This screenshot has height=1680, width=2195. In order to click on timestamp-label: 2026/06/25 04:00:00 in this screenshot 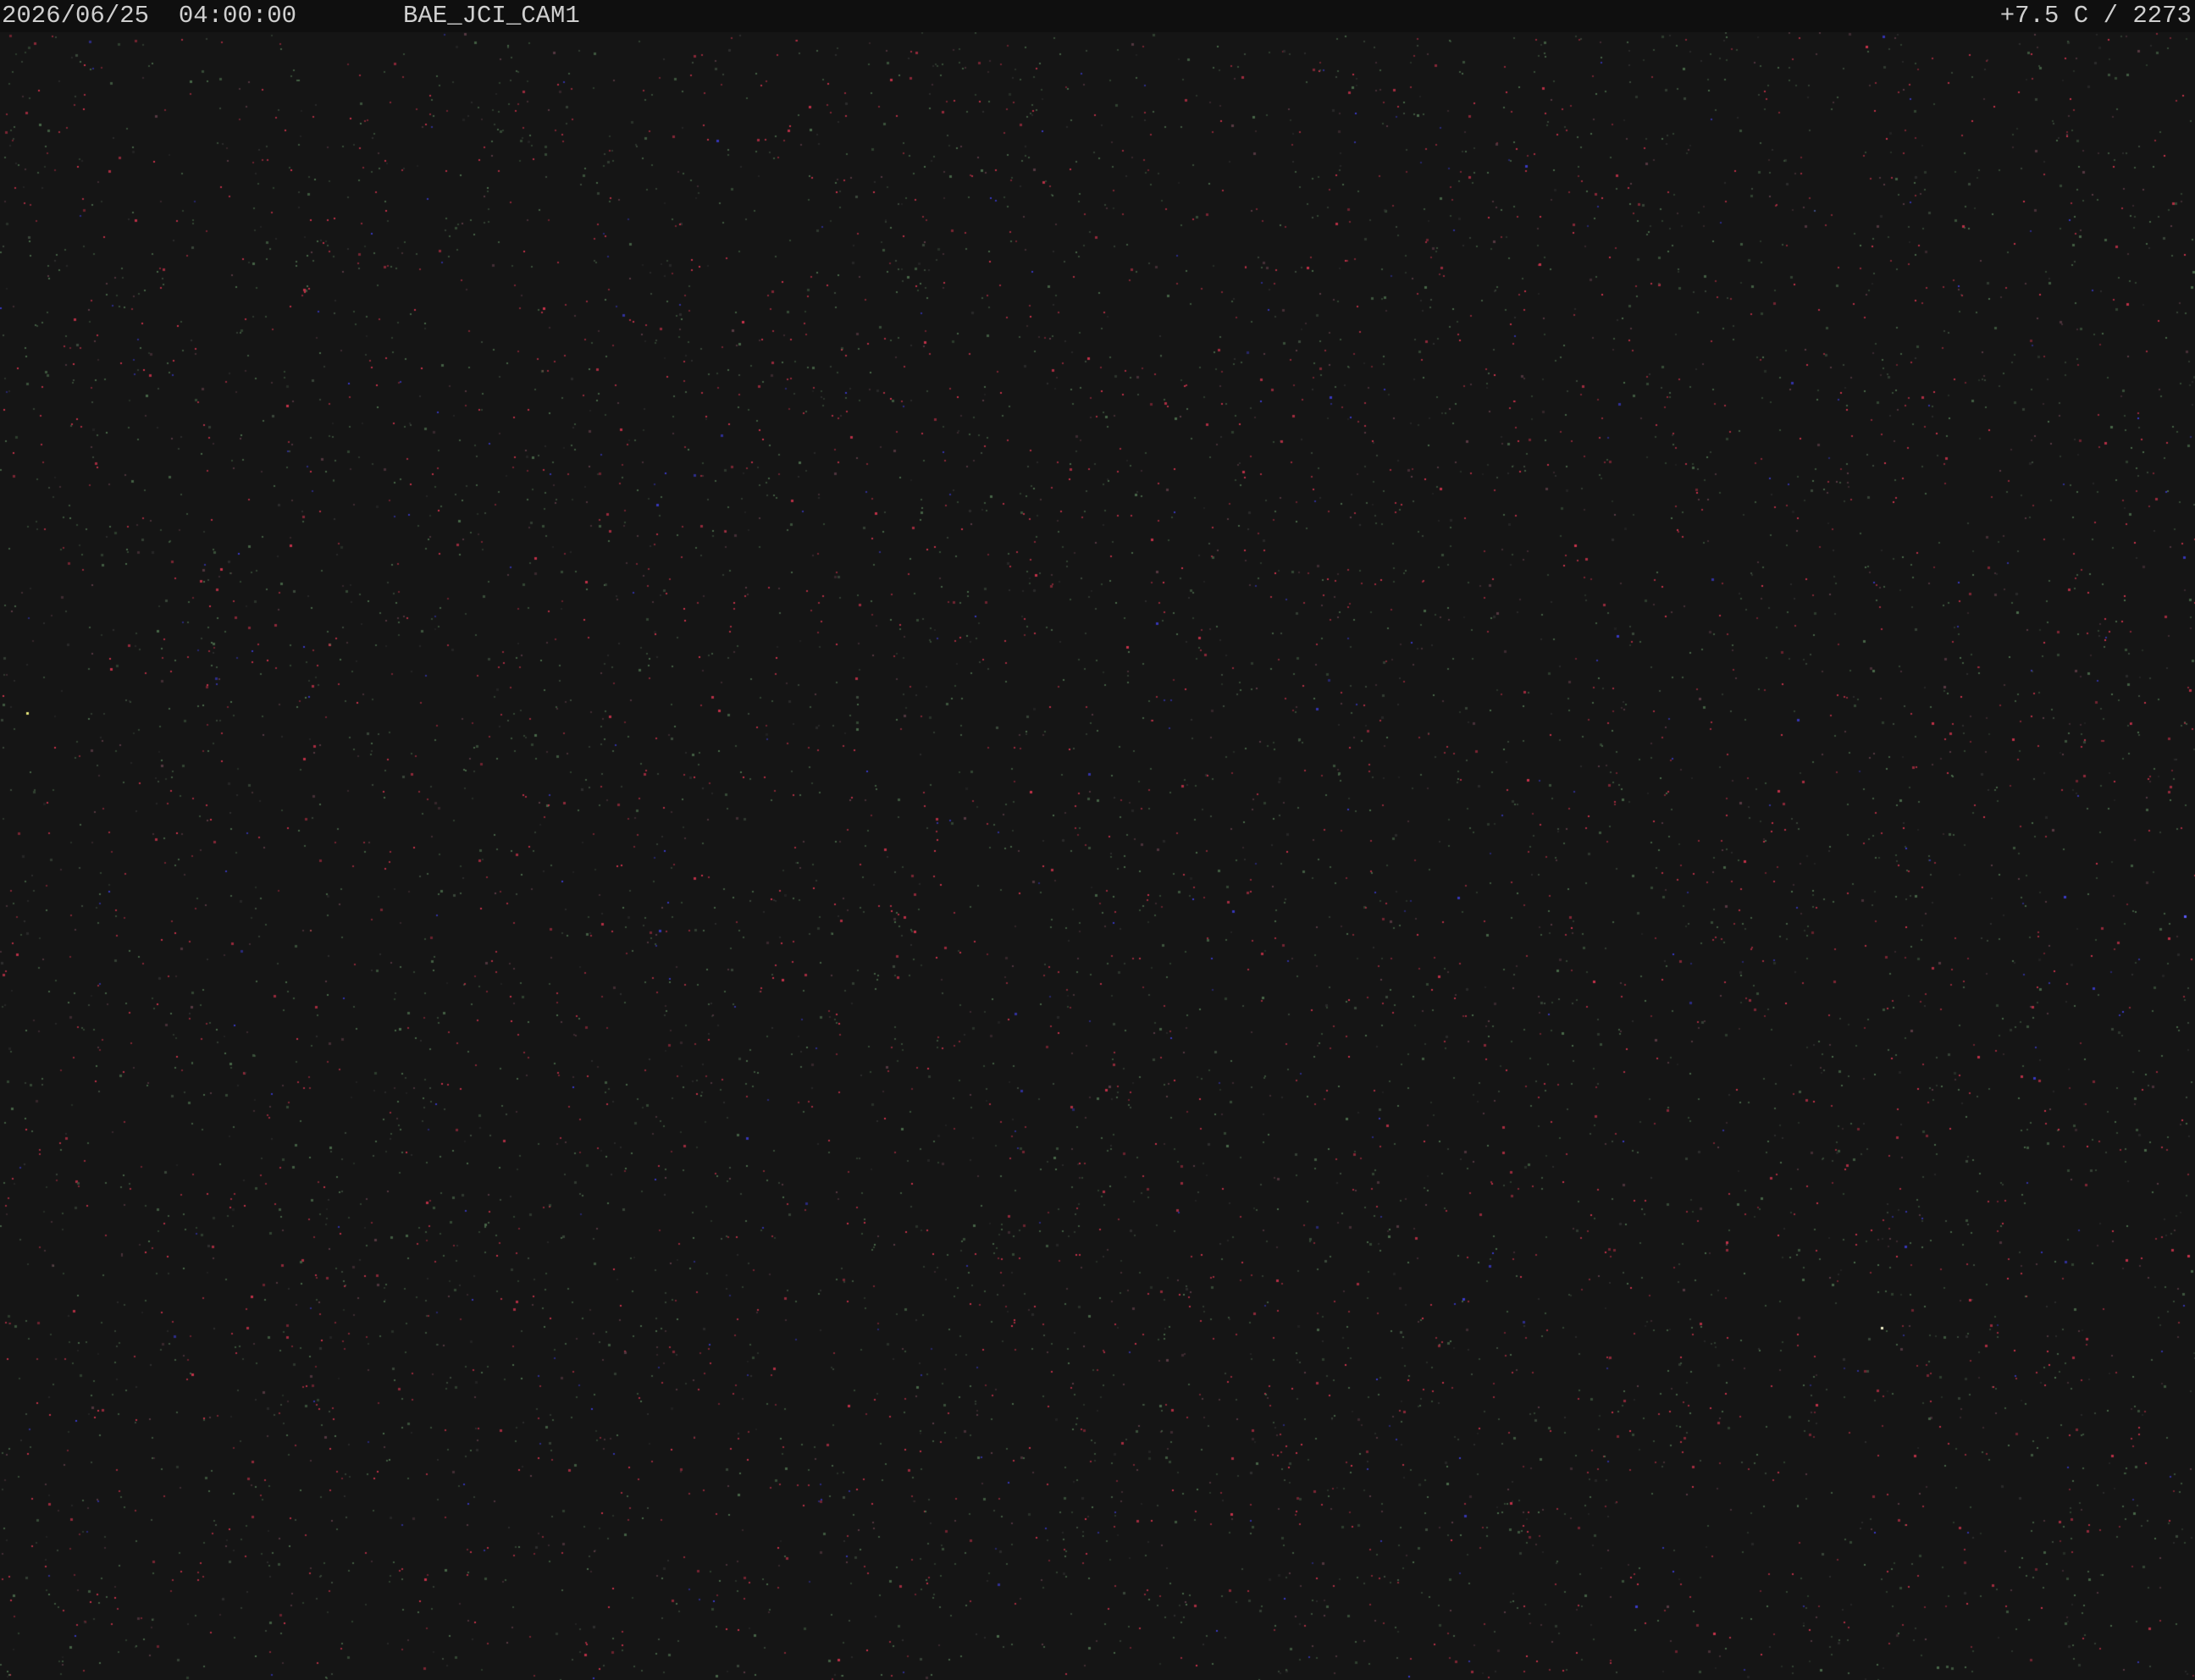, I will do `click(149, 16)`.